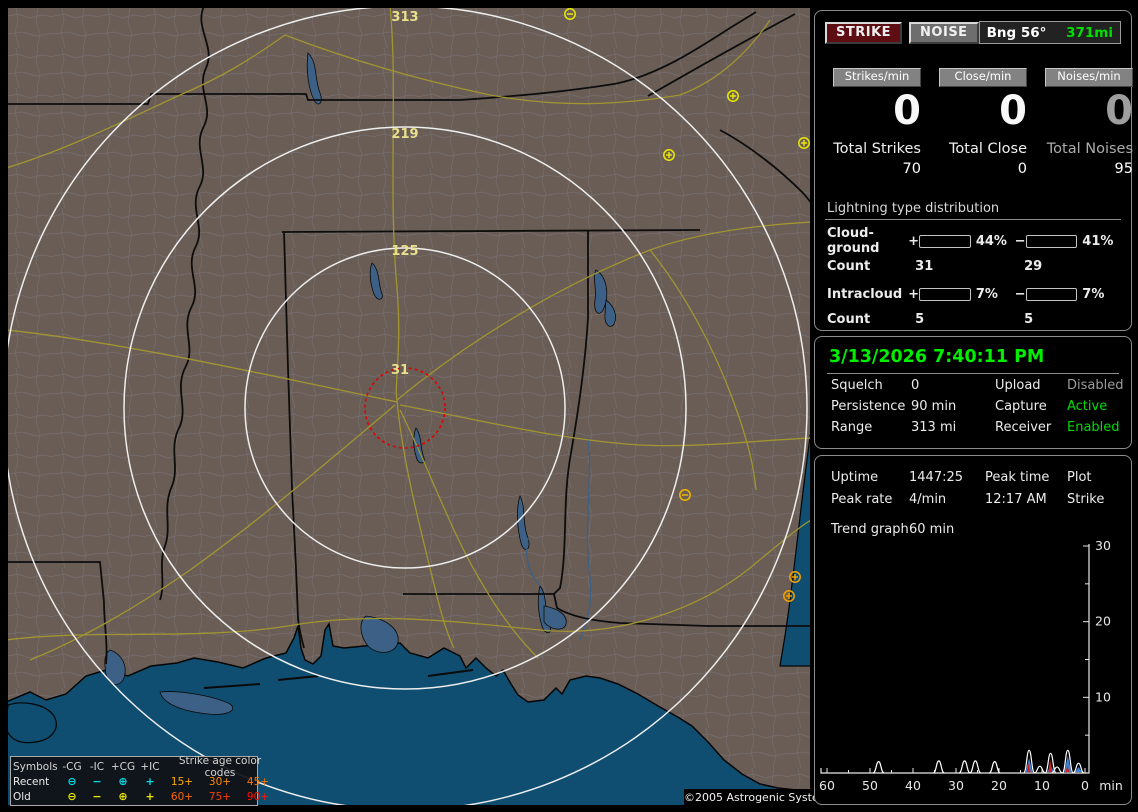  I want to click on legend-header-pos-cg: +CG, so click(123, 766).